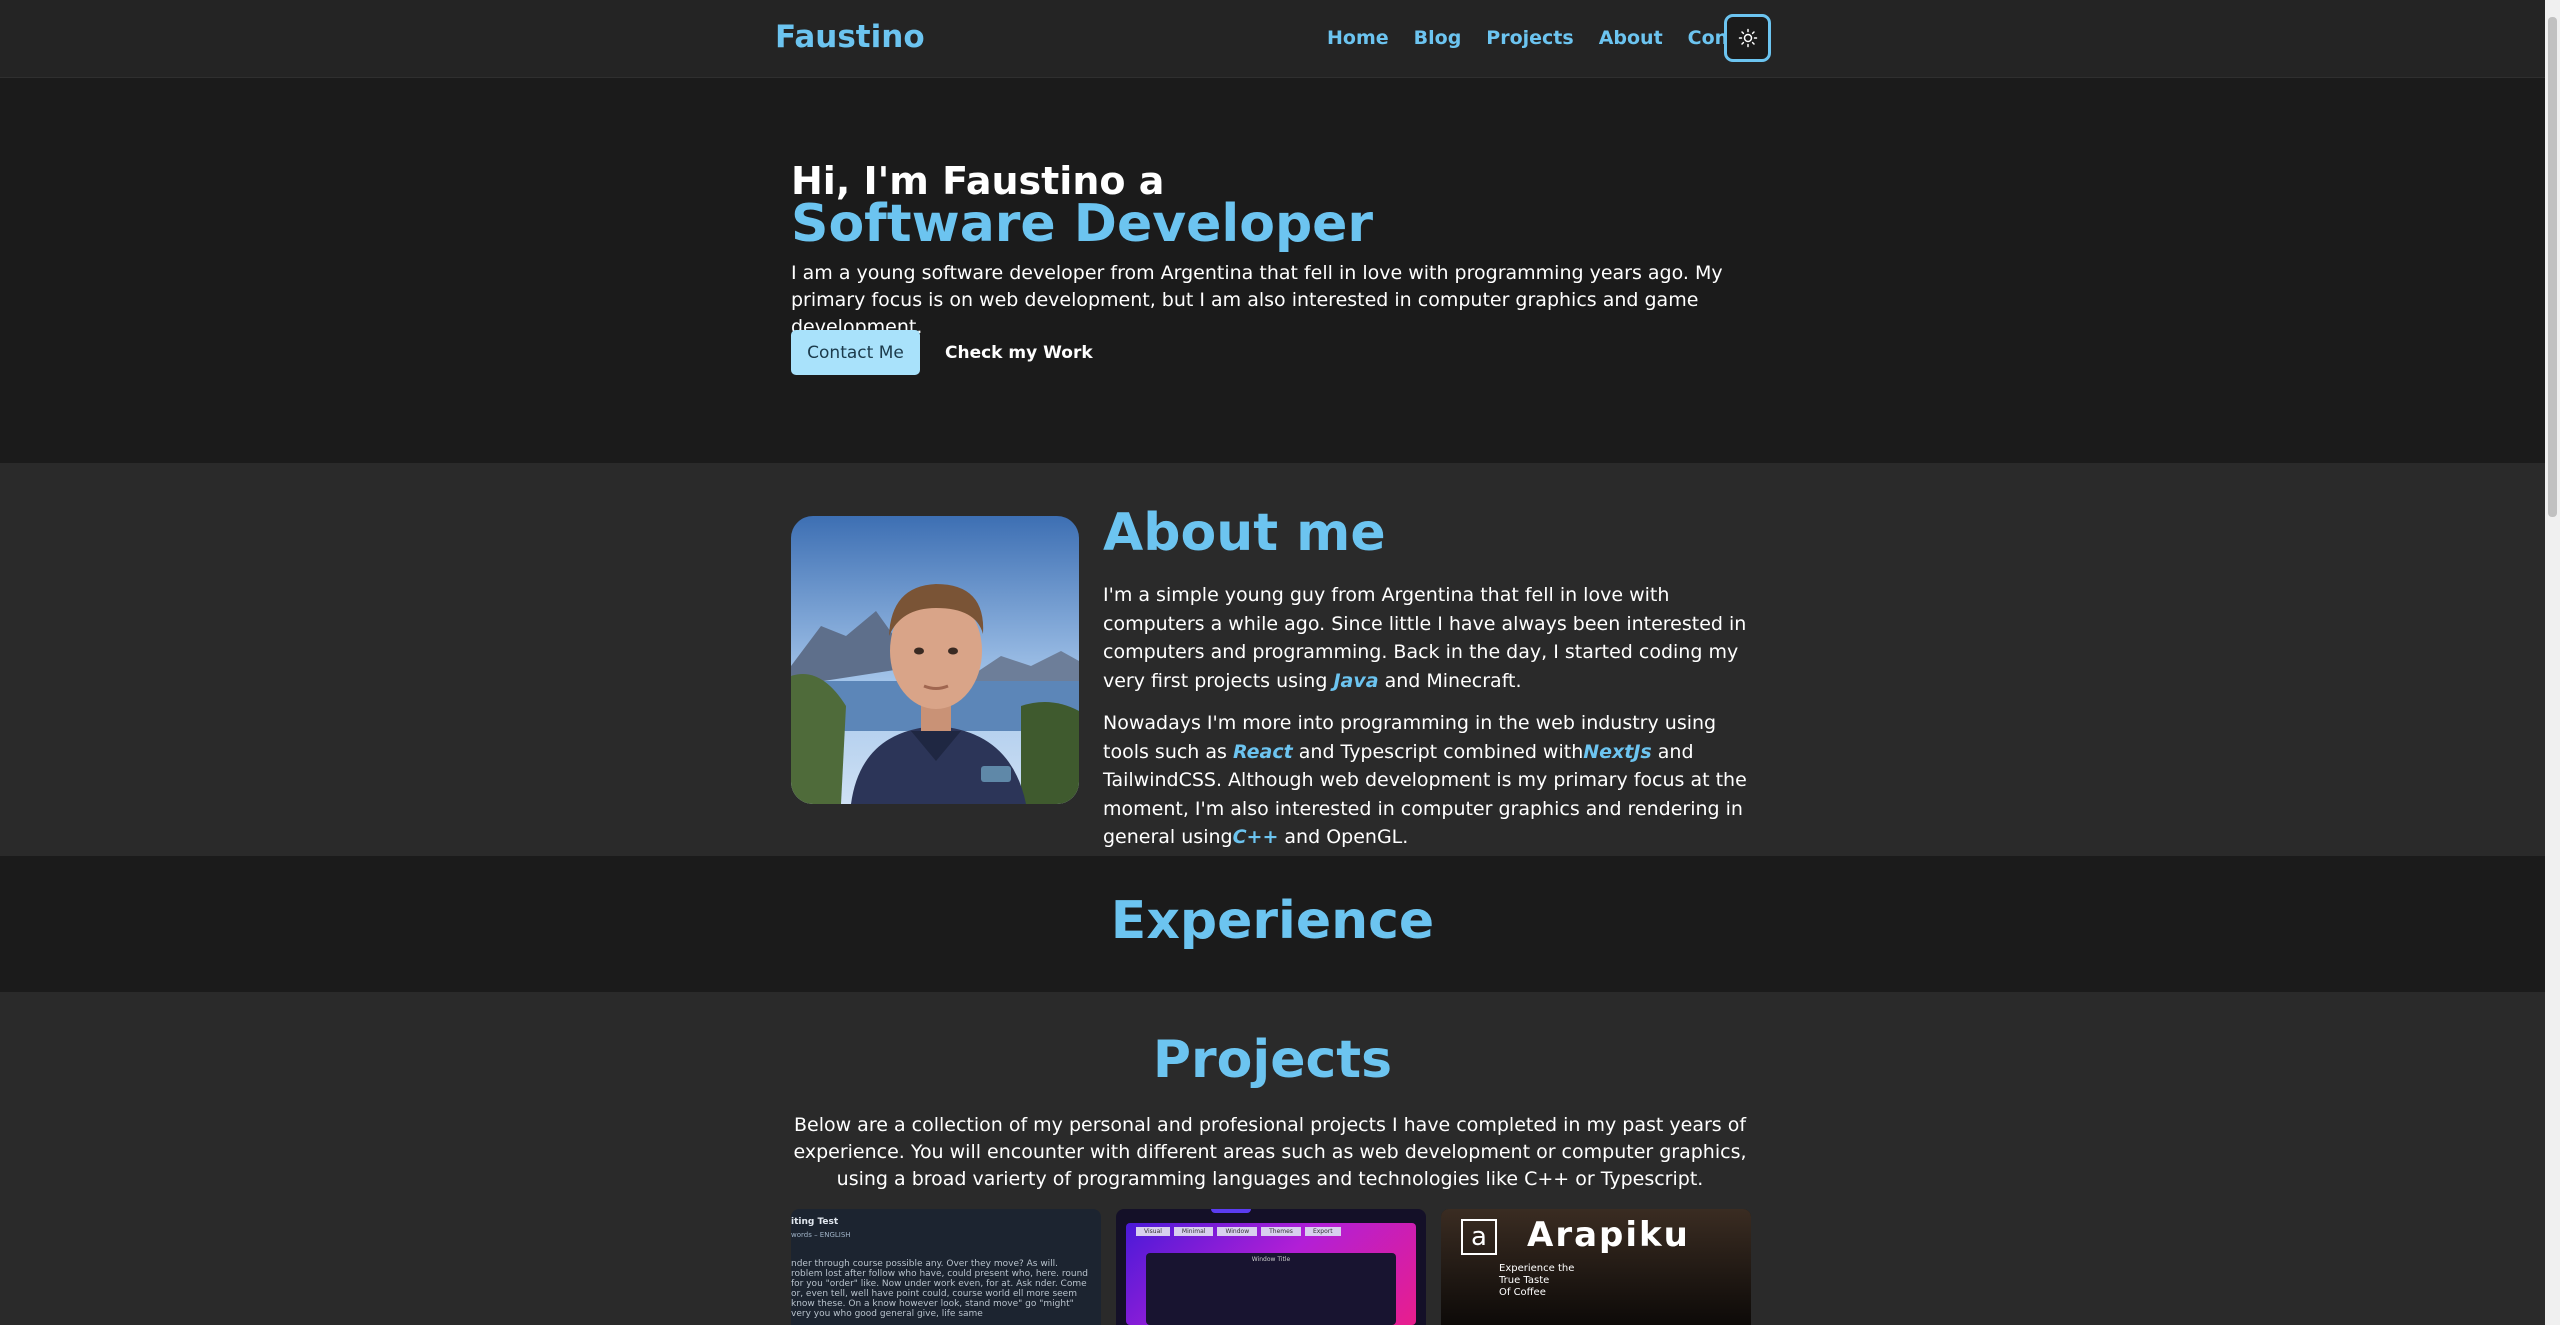 The image size is (2560, 1325). Describe the element at coordinates (850, 37) in the screenshot. I see `brand-logo: Faustino` at that location.